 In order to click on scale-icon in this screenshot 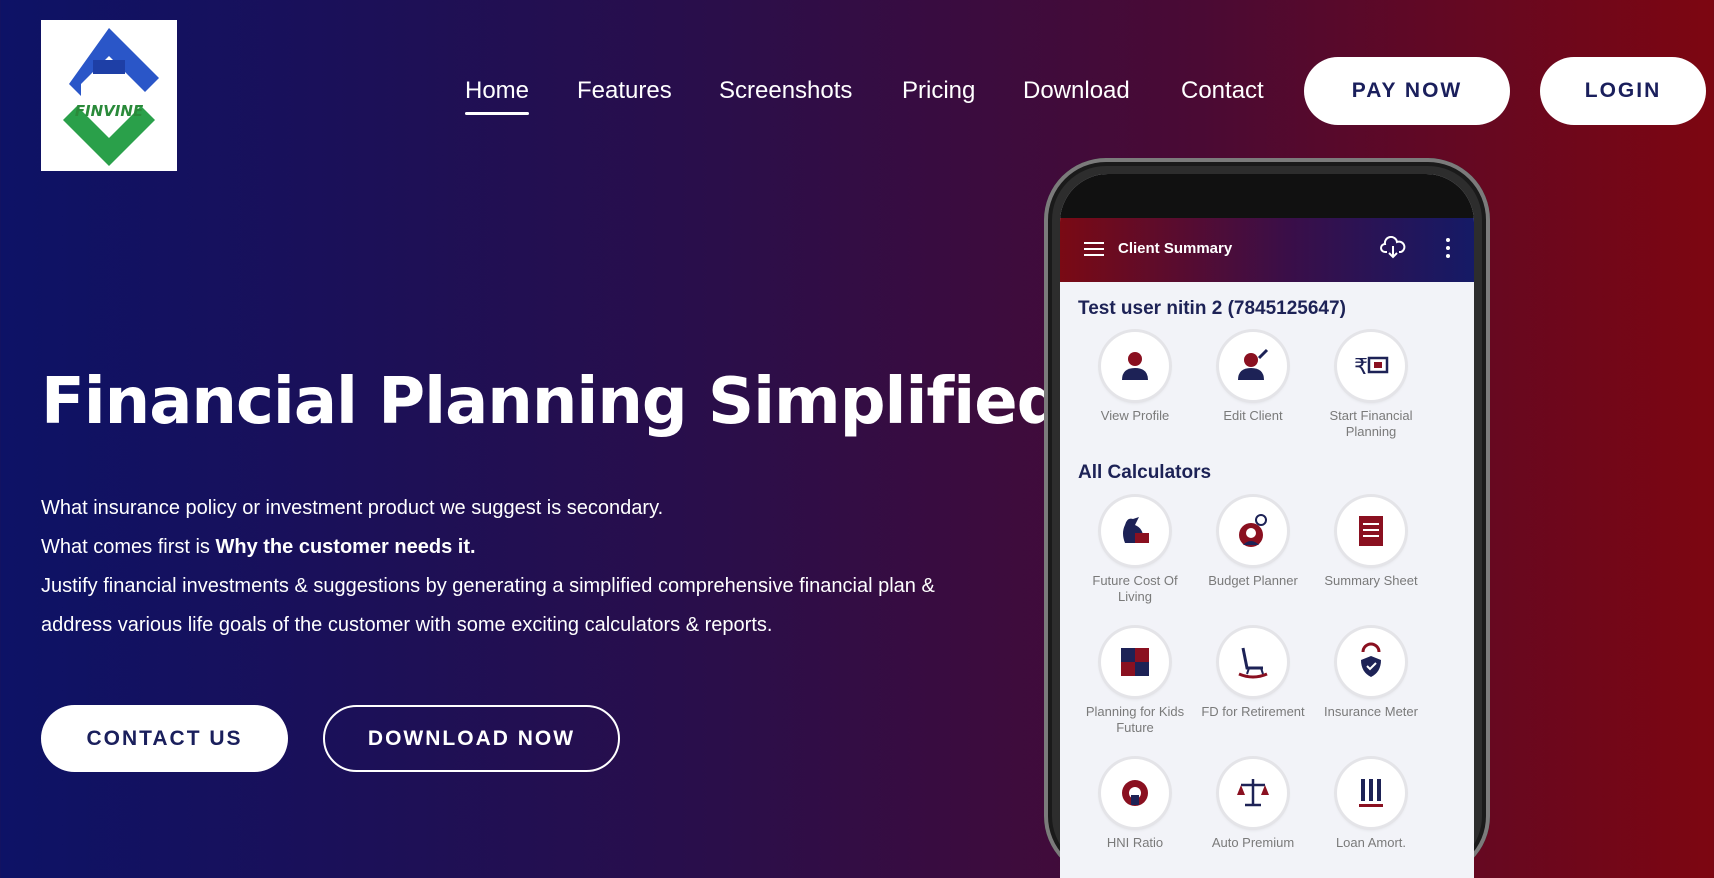, I will do `click(1253, 793)`.